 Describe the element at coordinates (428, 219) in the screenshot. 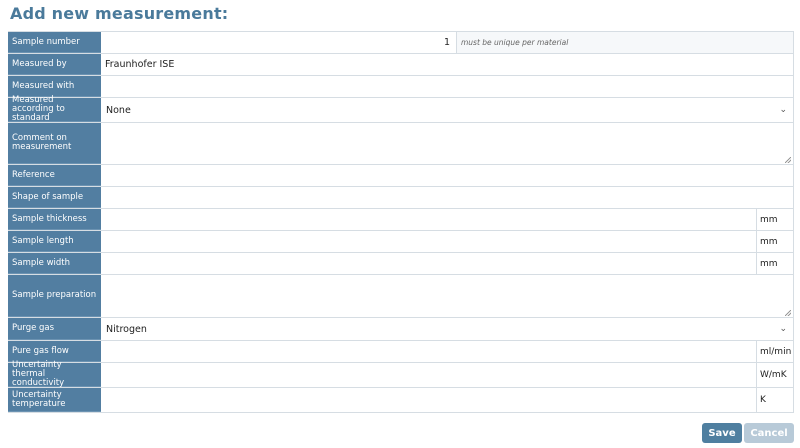

I see `thickness-input` at that location.